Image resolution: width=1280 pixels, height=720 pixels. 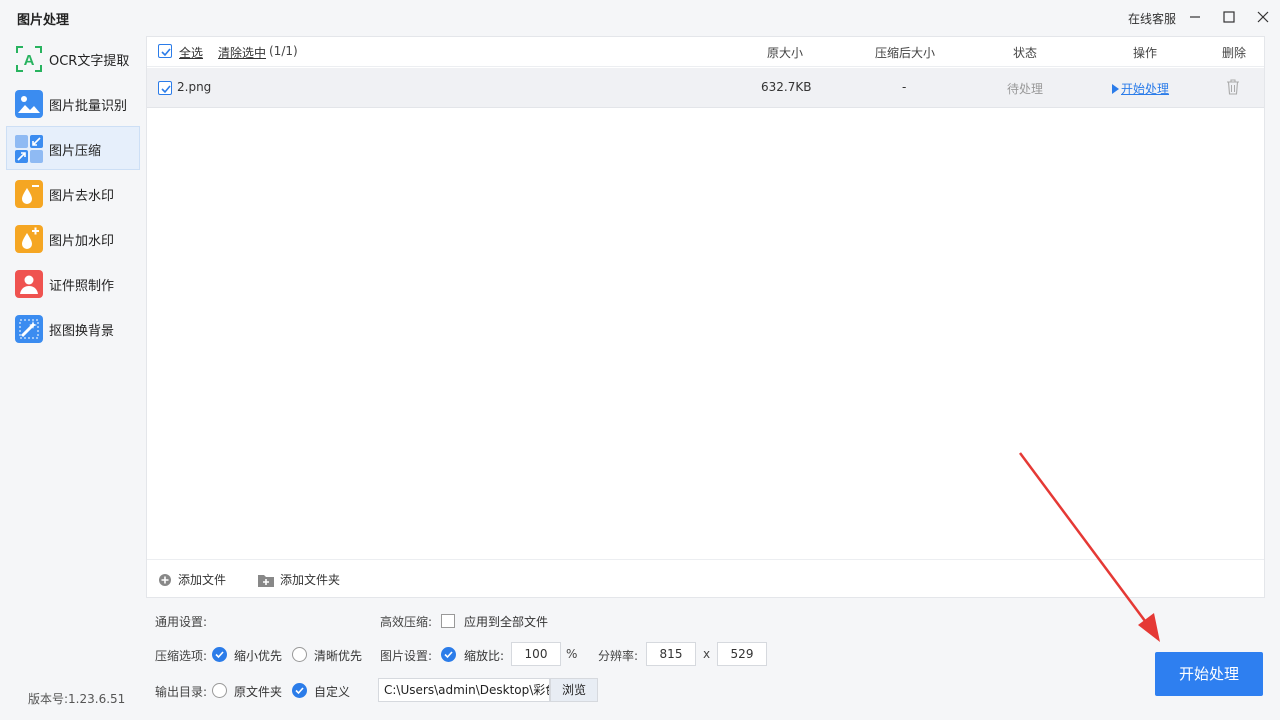 I want to click on sidebar-item-label: 证件照制作, so click(x=82, y=286).